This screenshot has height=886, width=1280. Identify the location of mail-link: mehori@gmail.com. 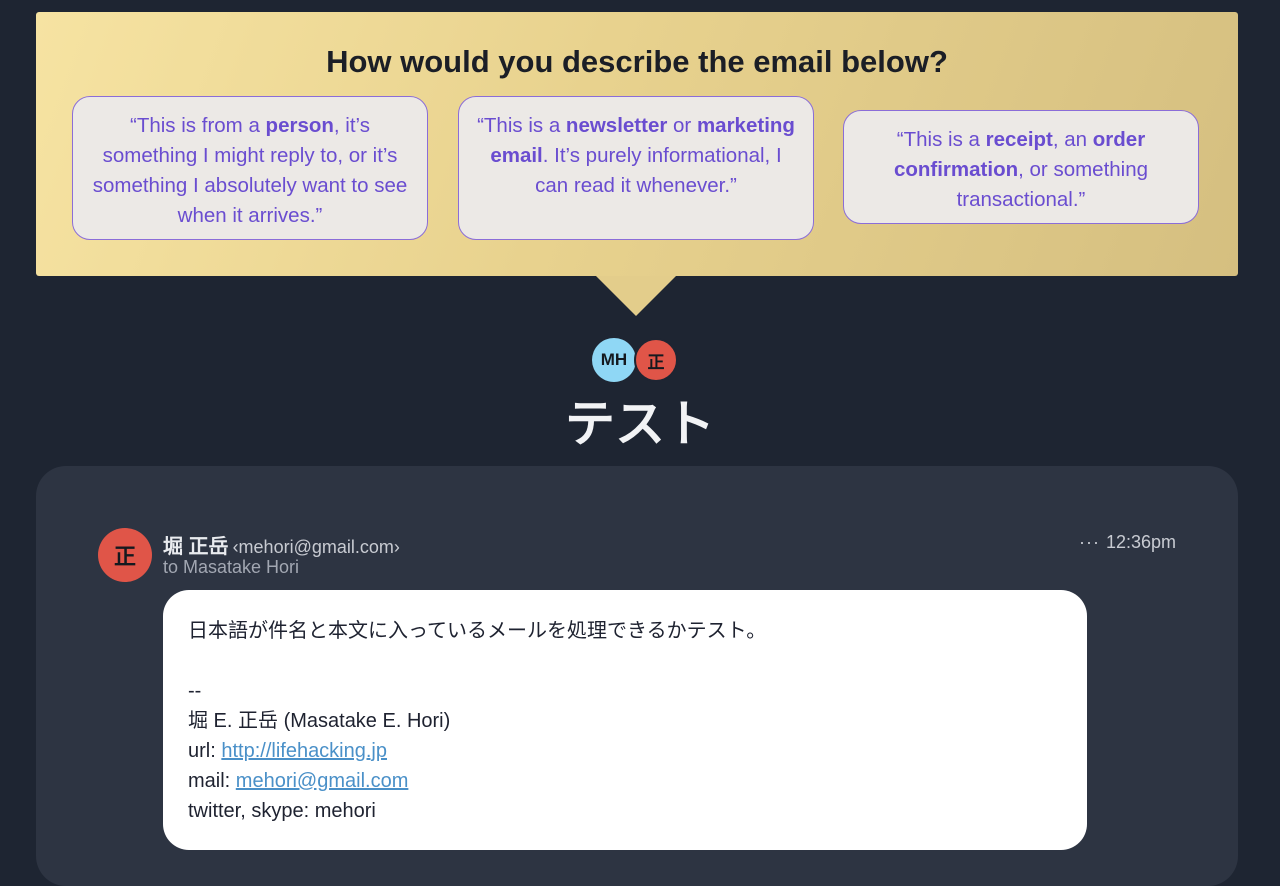
(322, 781).